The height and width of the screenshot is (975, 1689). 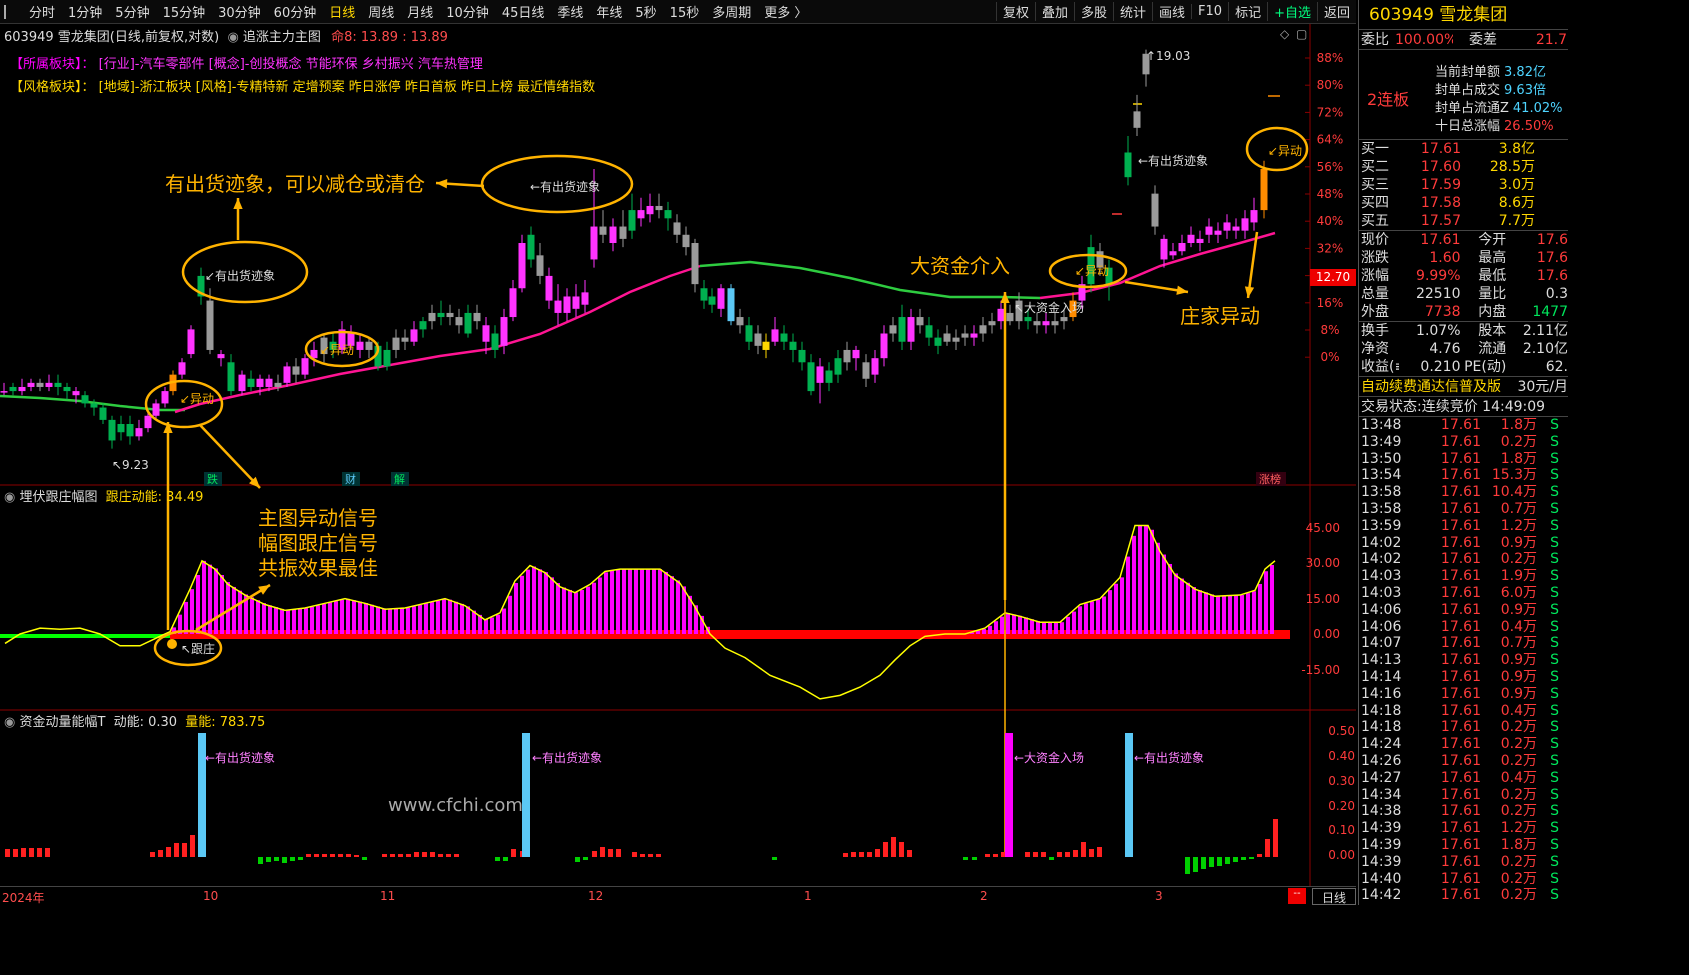 I want to click on period-tab-15: 多周期, so click(x=732, y=11).